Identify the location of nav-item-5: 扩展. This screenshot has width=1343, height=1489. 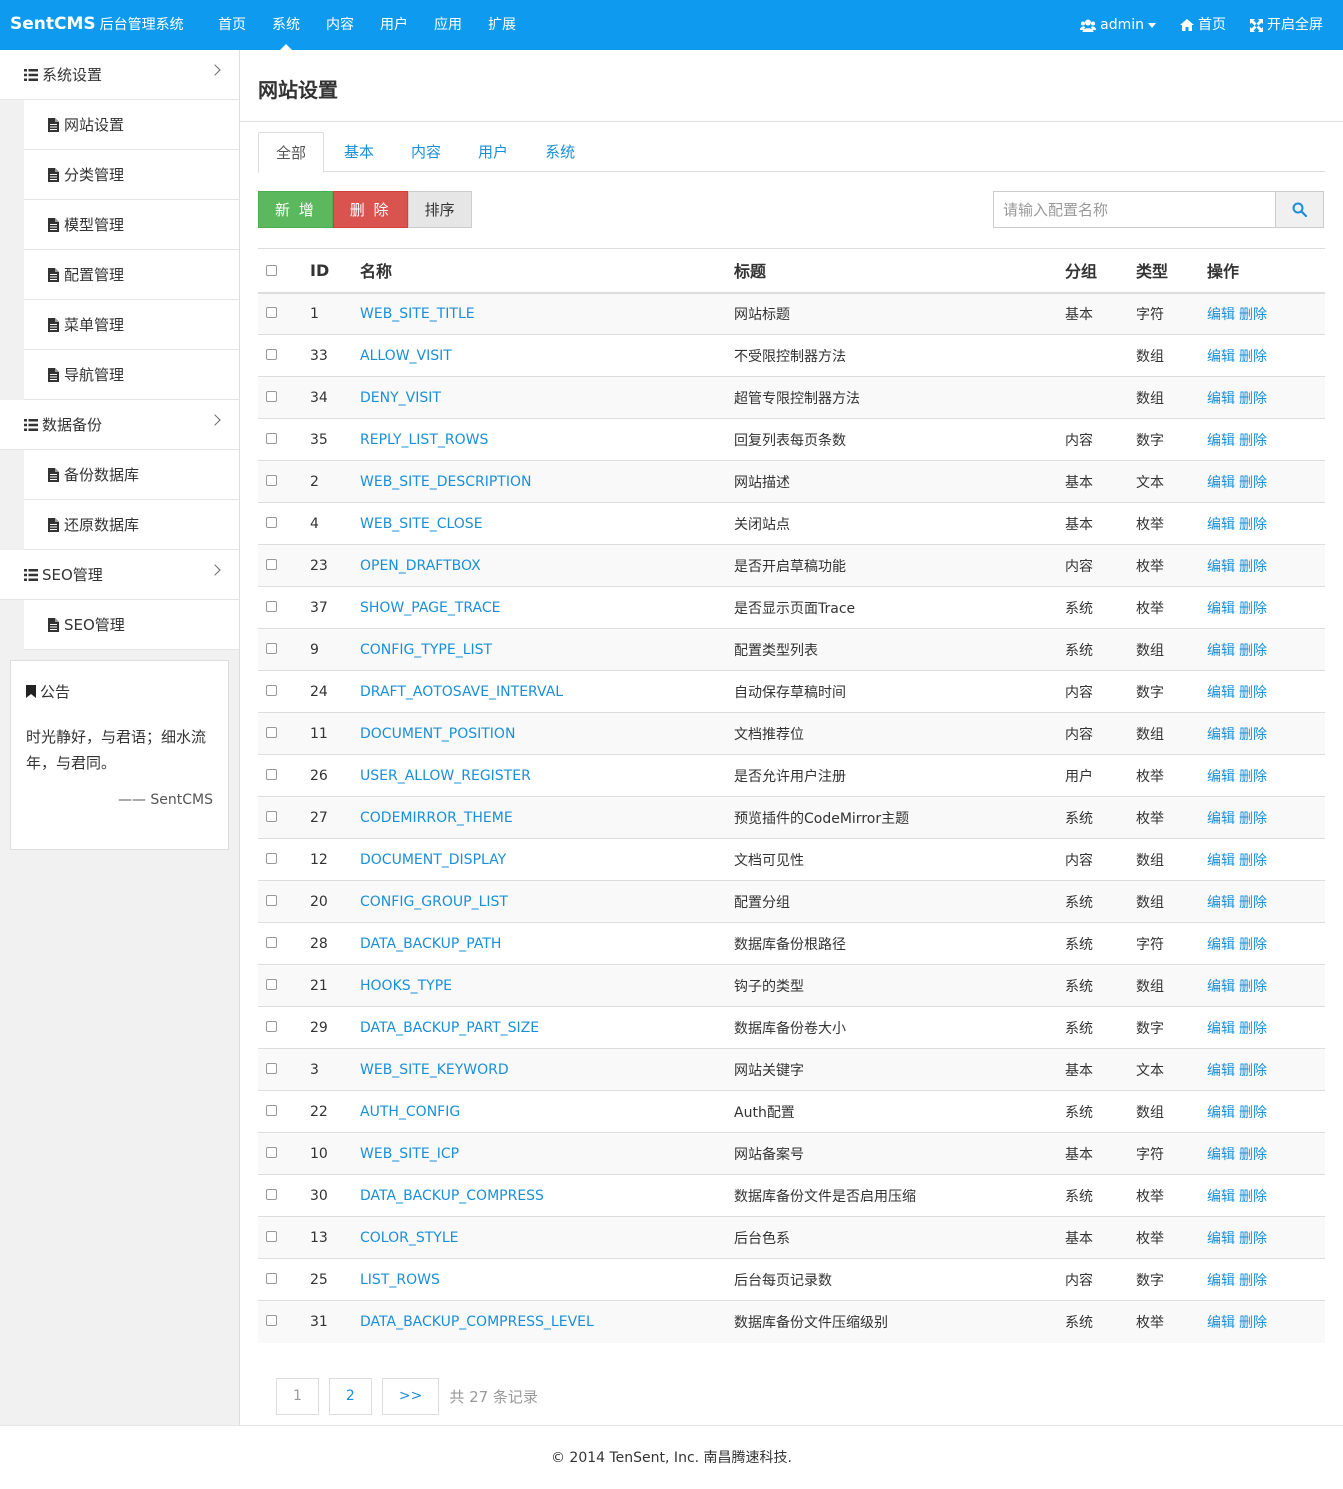
(502, 25).